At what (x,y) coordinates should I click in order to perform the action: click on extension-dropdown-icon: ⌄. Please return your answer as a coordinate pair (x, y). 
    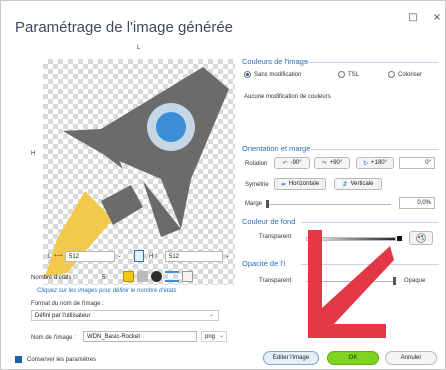
    Looking at the image, I should click on (221, 336).